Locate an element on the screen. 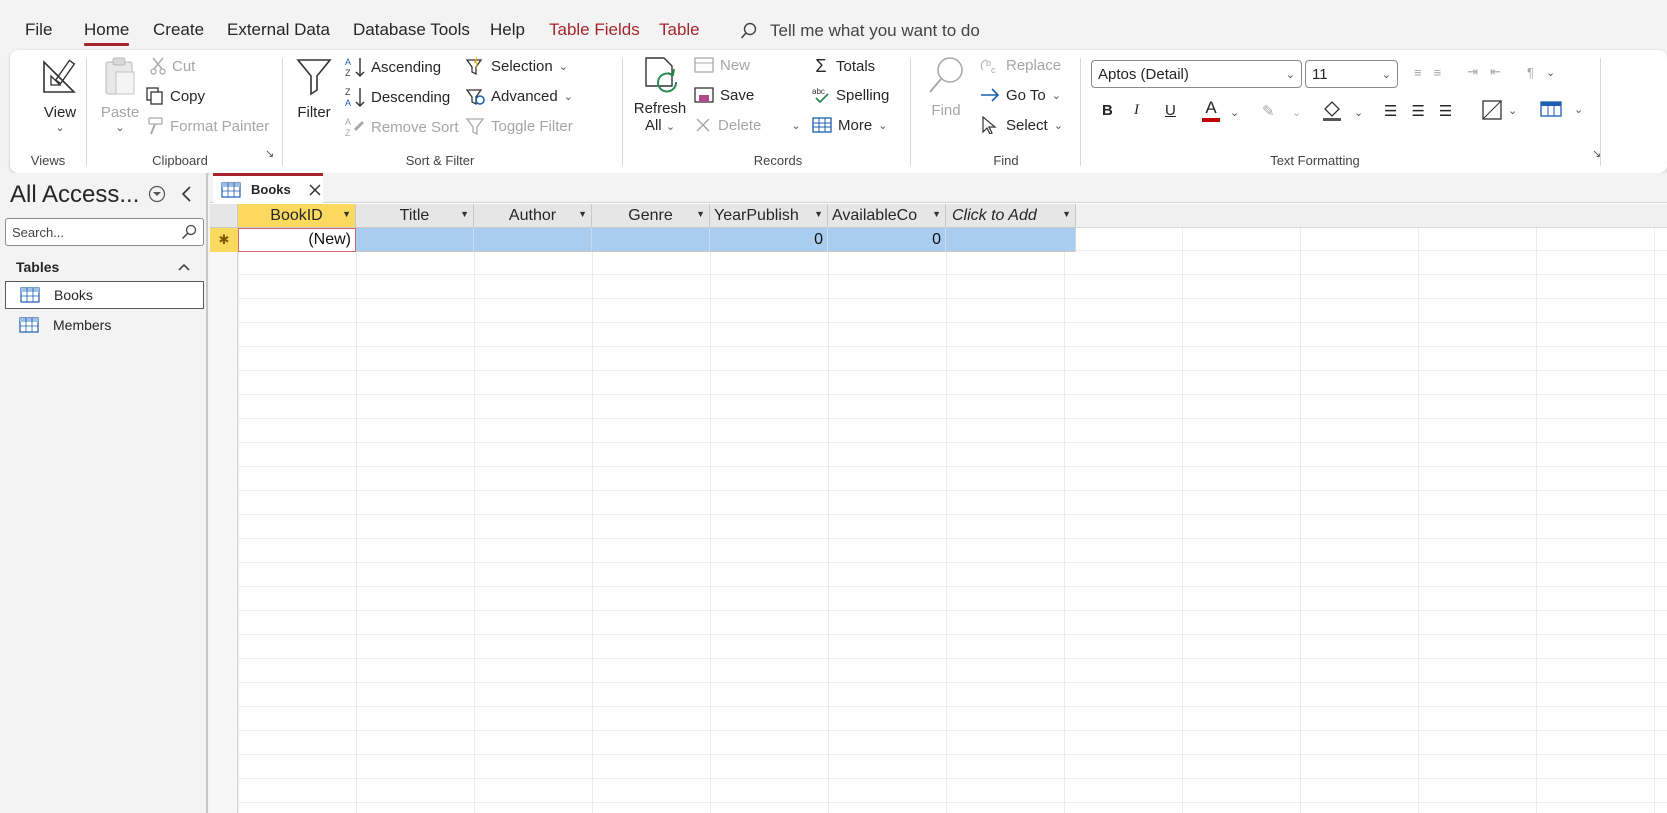 This screenshot has height=813, width=1667. highlight-button: ✎ is located at coordinates (1268, 111).